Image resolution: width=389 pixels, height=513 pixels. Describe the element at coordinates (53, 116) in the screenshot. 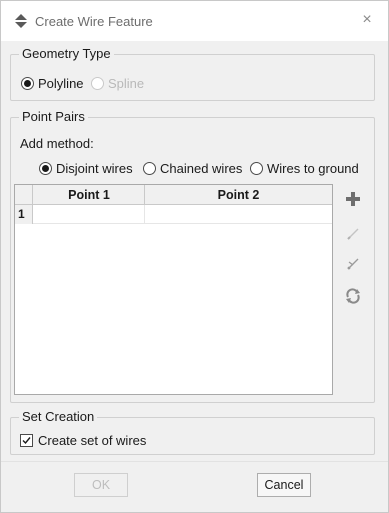

I see `point-pairs-title: Point Pairs` at that location.